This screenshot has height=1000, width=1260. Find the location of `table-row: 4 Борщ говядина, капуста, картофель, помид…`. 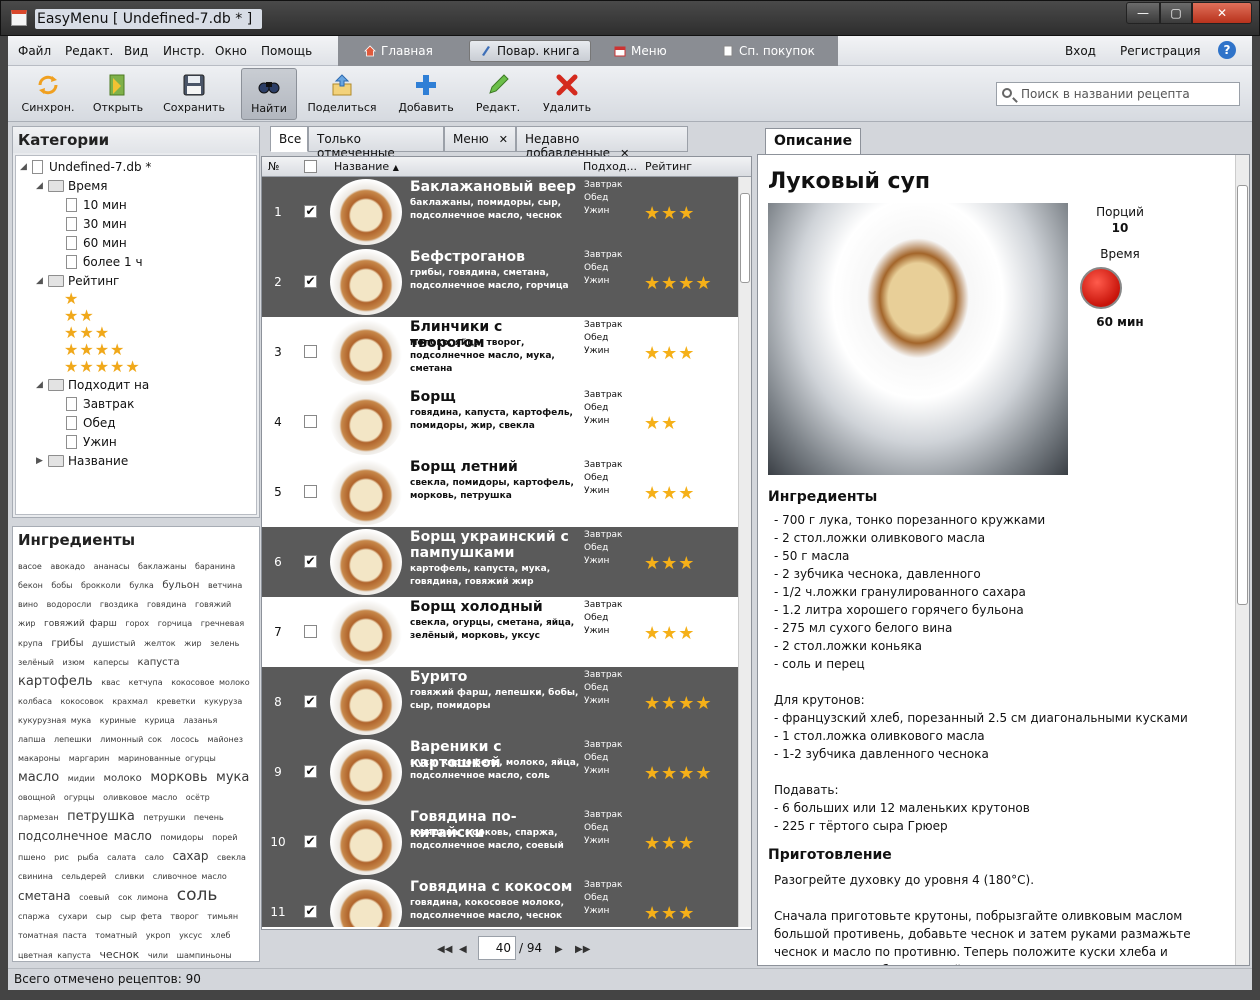

table-row: 4 Борщ говядина, капуста, картофель, помид… is located at coordinates (500, 422).